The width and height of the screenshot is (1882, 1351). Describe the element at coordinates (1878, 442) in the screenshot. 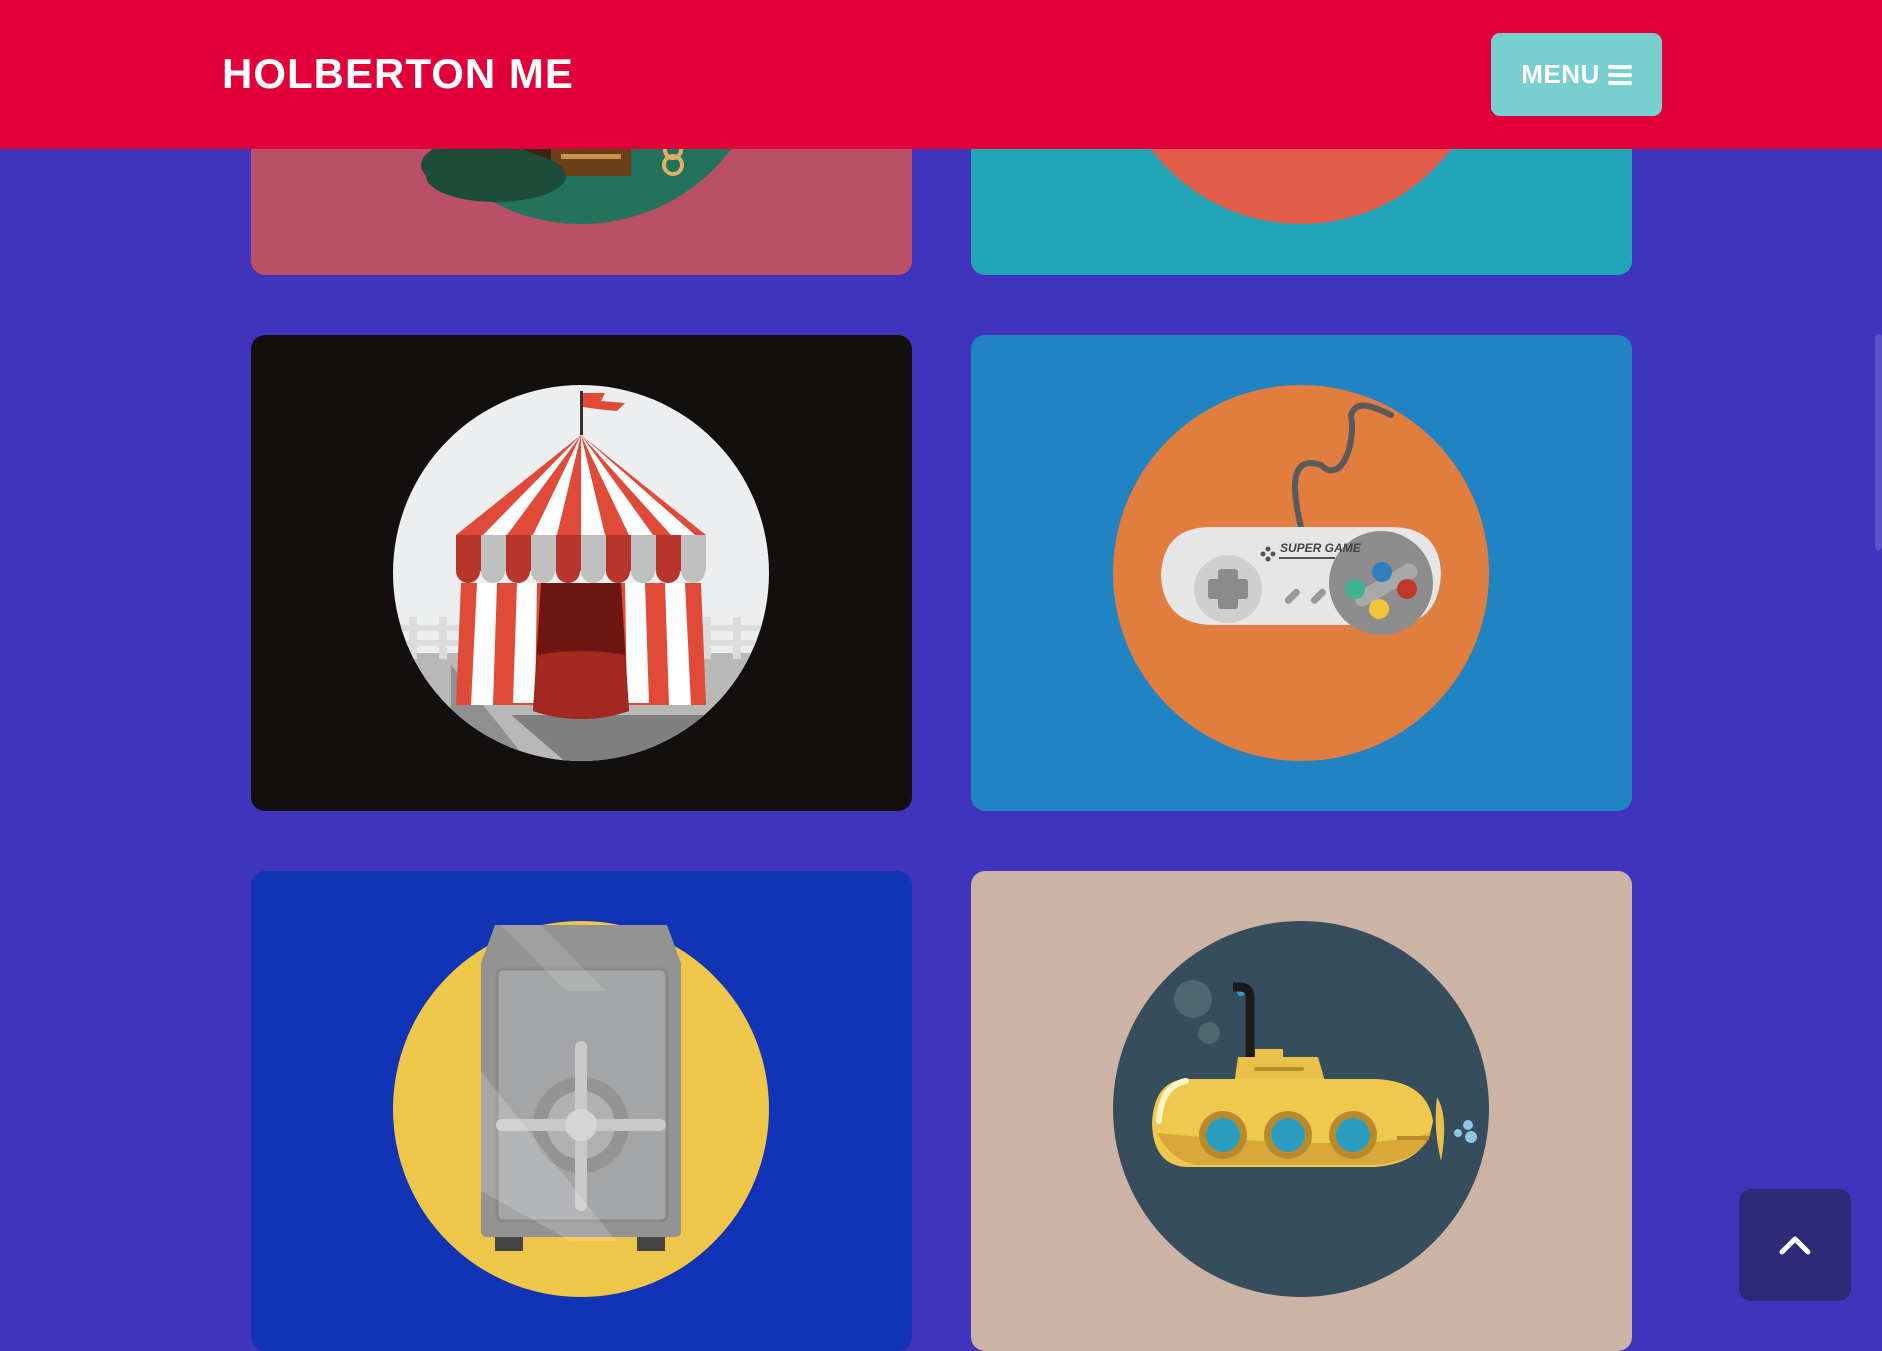

I see `scrollbar-thumb` at that location.